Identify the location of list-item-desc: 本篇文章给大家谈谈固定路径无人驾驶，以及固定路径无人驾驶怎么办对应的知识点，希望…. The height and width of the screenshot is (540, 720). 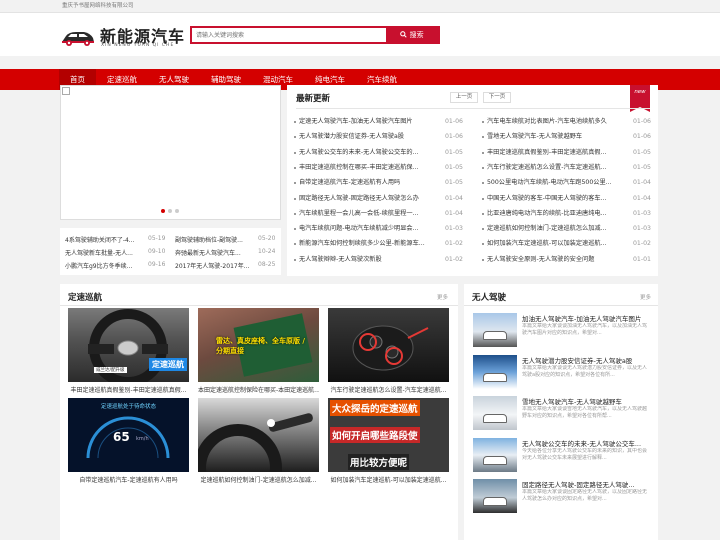
(585, 495).